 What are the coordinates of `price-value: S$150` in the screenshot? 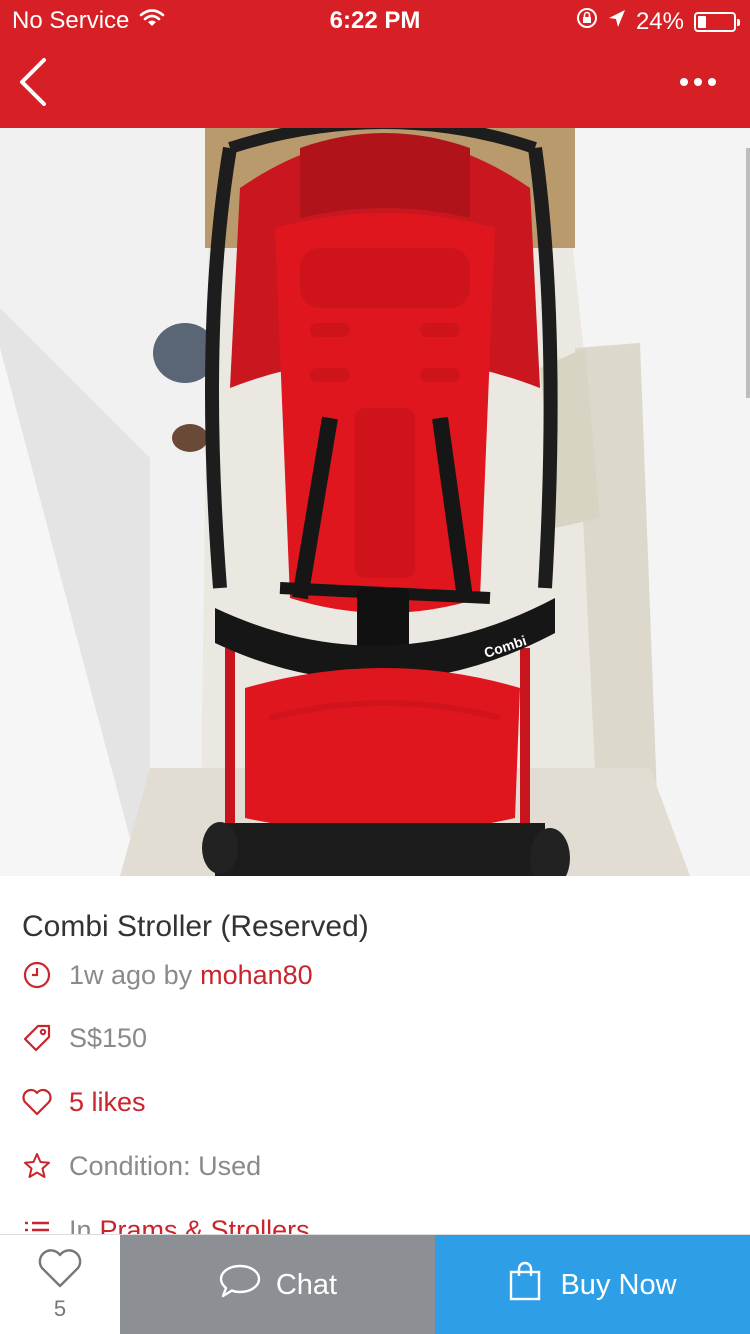 It's located at (108, 1037).